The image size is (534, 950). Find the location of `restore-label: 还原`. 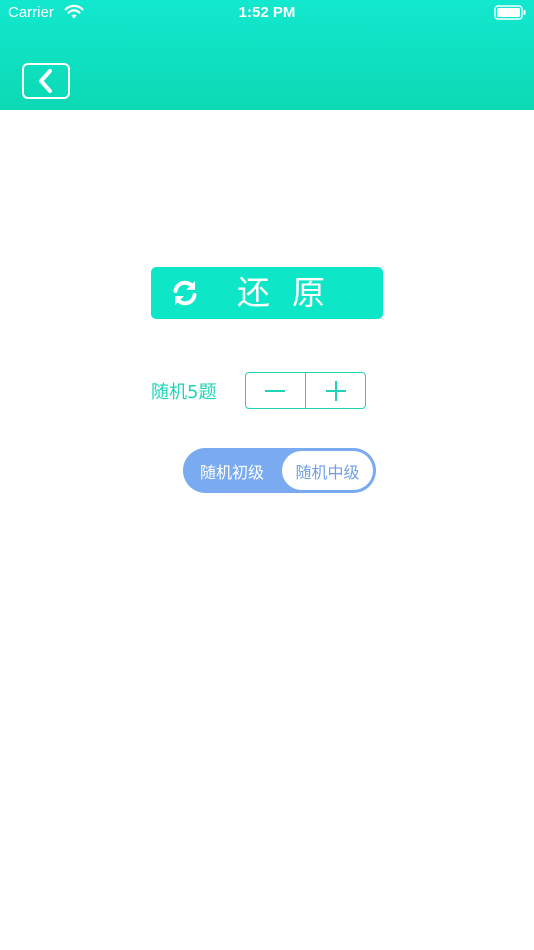

restore-label: 还原 is located at coordinates (292, 292).